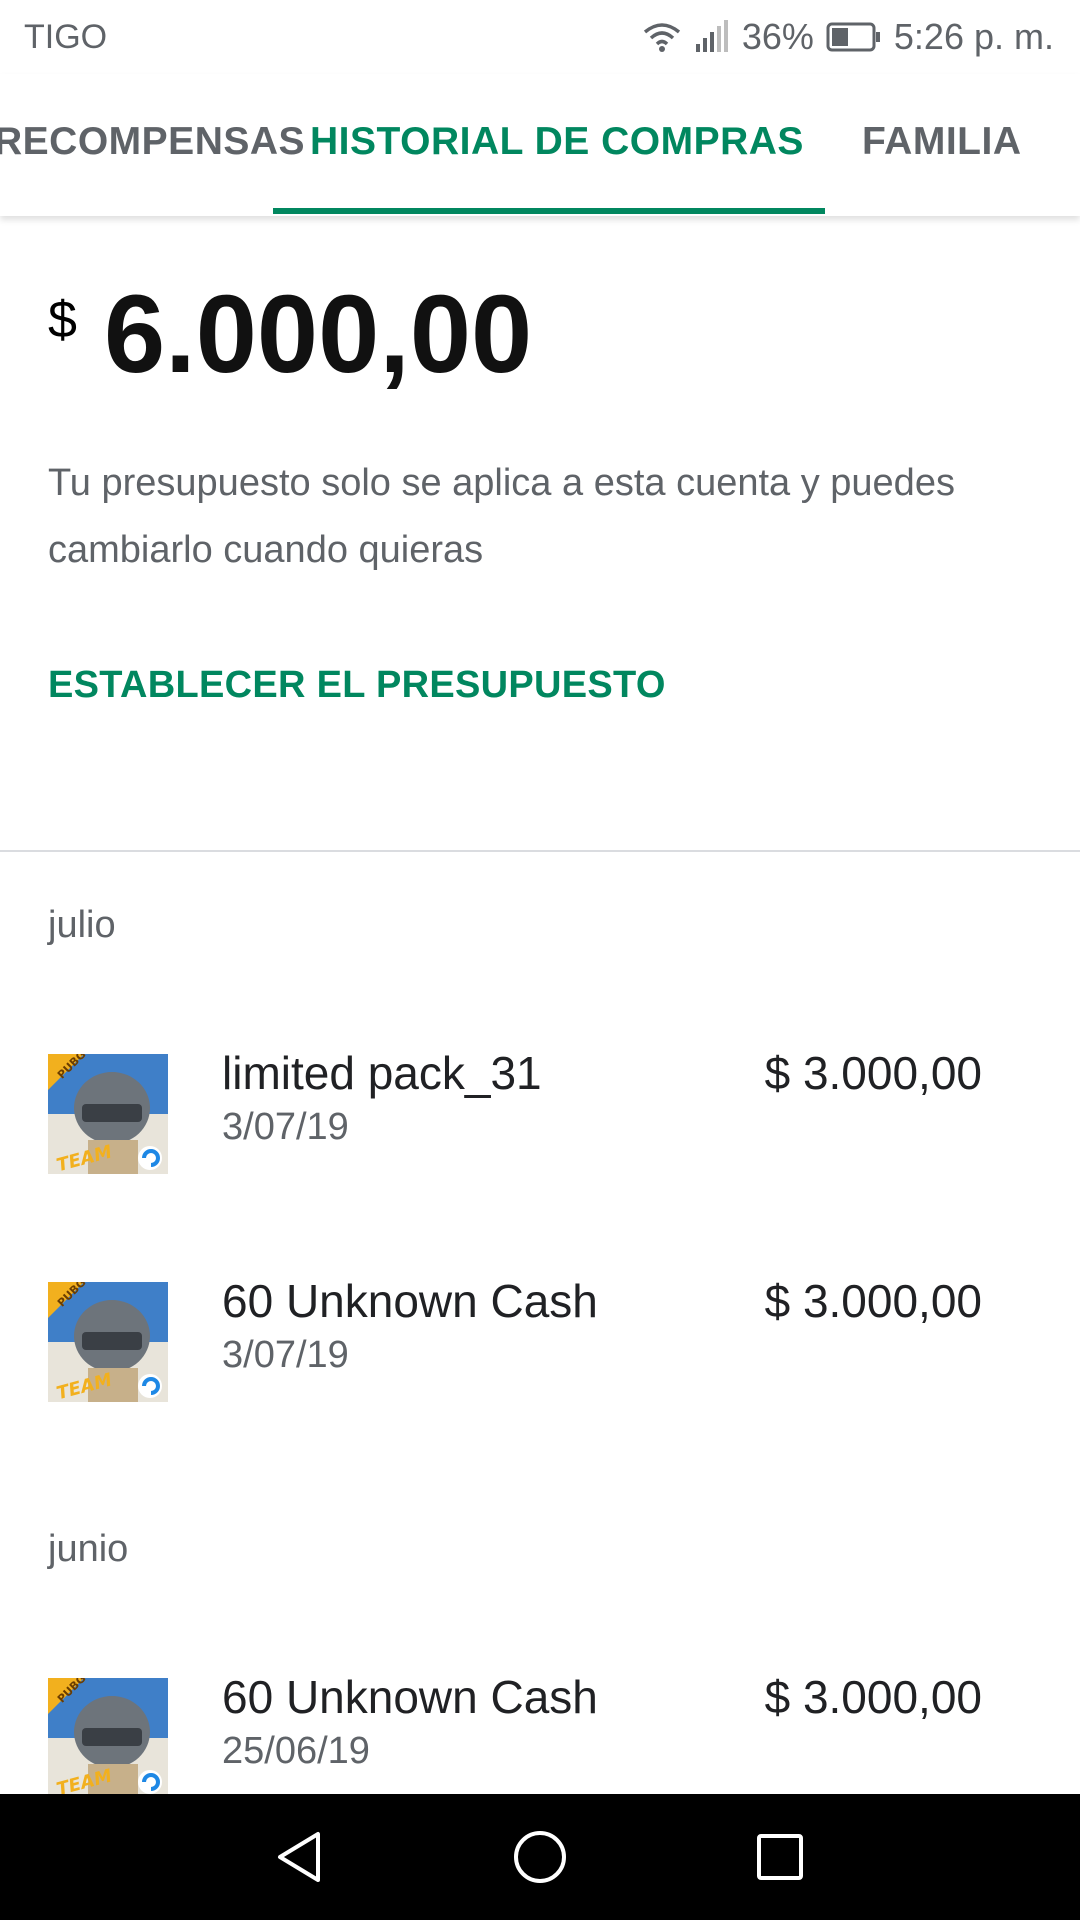  Describe the element at coordinates (299, 1857) in the screenshot. I see `back-icon` at that location.